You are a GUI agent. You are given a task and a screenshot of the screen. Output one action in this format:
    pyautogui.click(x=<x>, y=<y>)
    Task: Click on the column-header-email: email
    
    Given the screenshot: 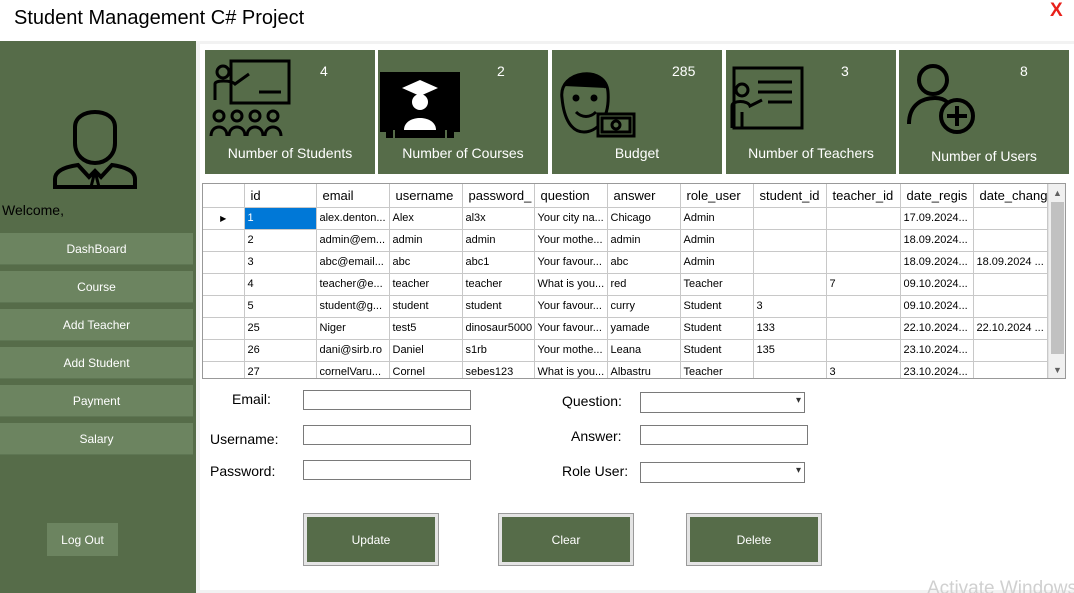 What is the action you would take?
    pyautogui.click(x=353, y=196)
    